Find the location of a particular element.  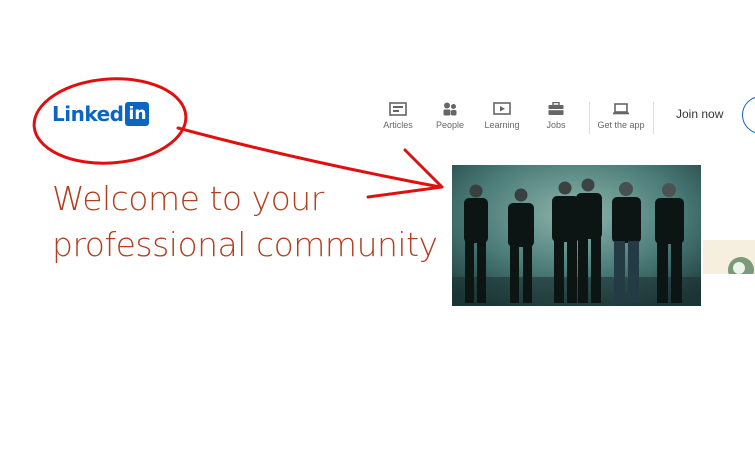

headline-line-2: professional community is located at coordinates (245, 244).